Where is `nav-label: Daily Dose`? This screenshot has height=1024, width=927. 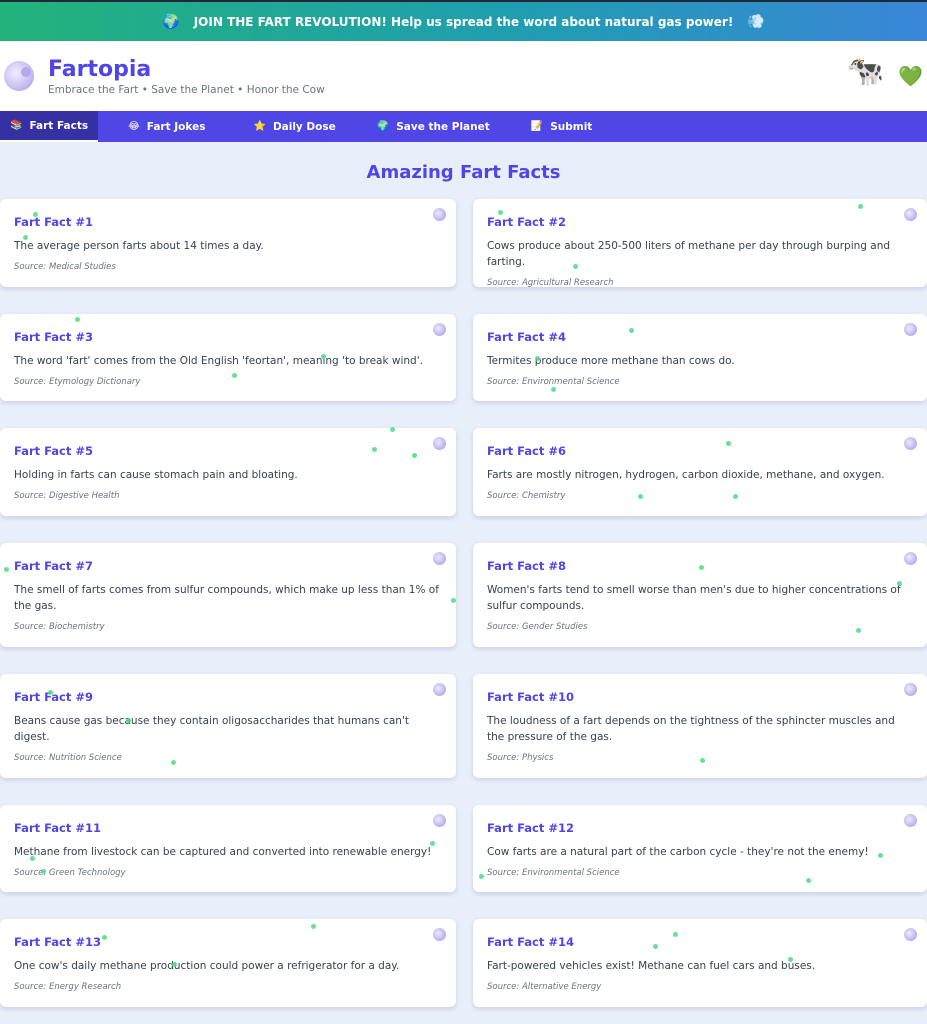
nav-label: Daily Dose is located at coordinates (304, 126).